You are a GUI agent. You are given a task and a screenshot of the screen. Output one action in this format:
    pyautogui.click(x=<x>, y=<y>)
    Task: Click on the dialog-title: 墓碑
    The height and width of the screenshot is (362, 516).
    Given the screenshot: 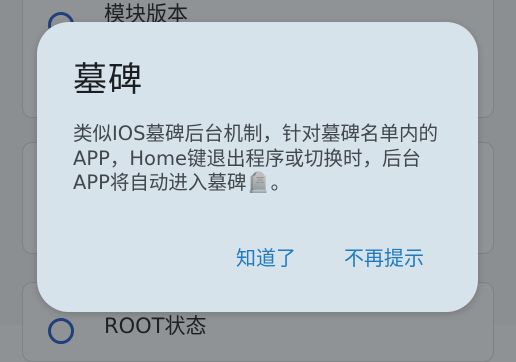 What is the action you would take?
    pyautogui.click(x=108, y=80)
    